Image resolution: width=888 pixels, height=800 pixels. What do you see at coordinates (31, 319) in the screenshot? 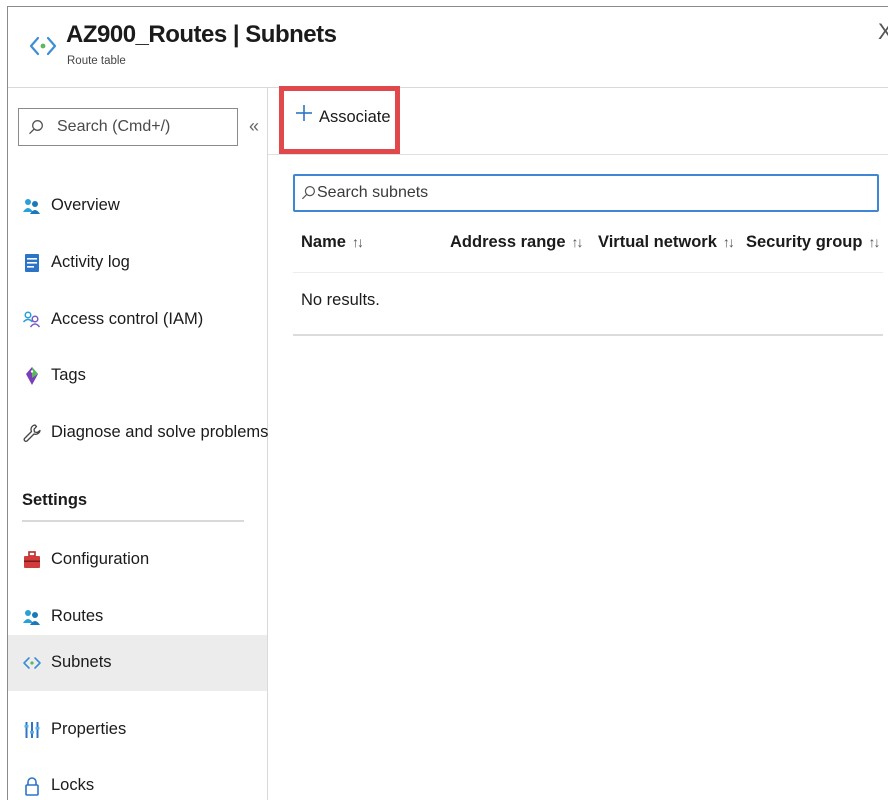
I see `access-control-icon` at bounding box center [31, 319].